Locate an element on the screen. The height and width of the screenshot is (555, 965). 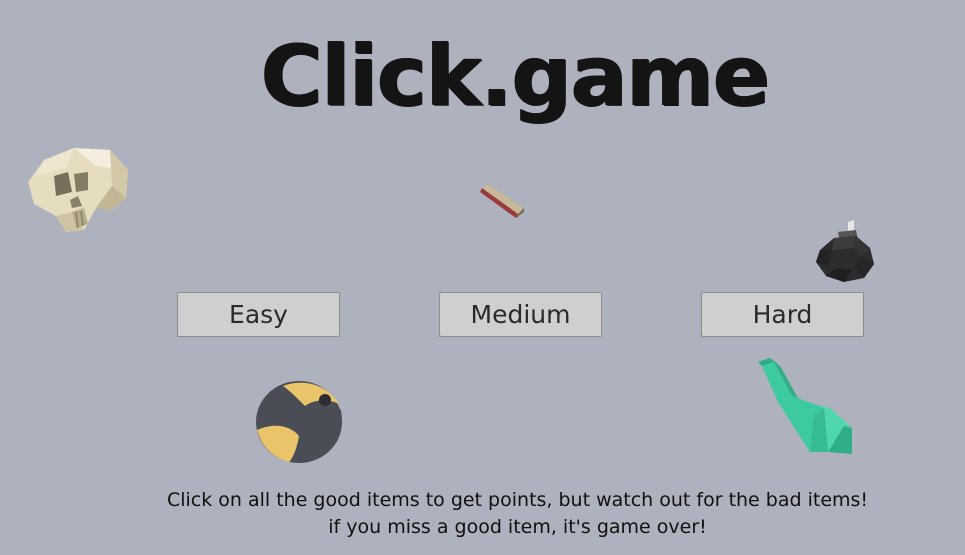
bottle-icon is located at coordinates (806, 408).